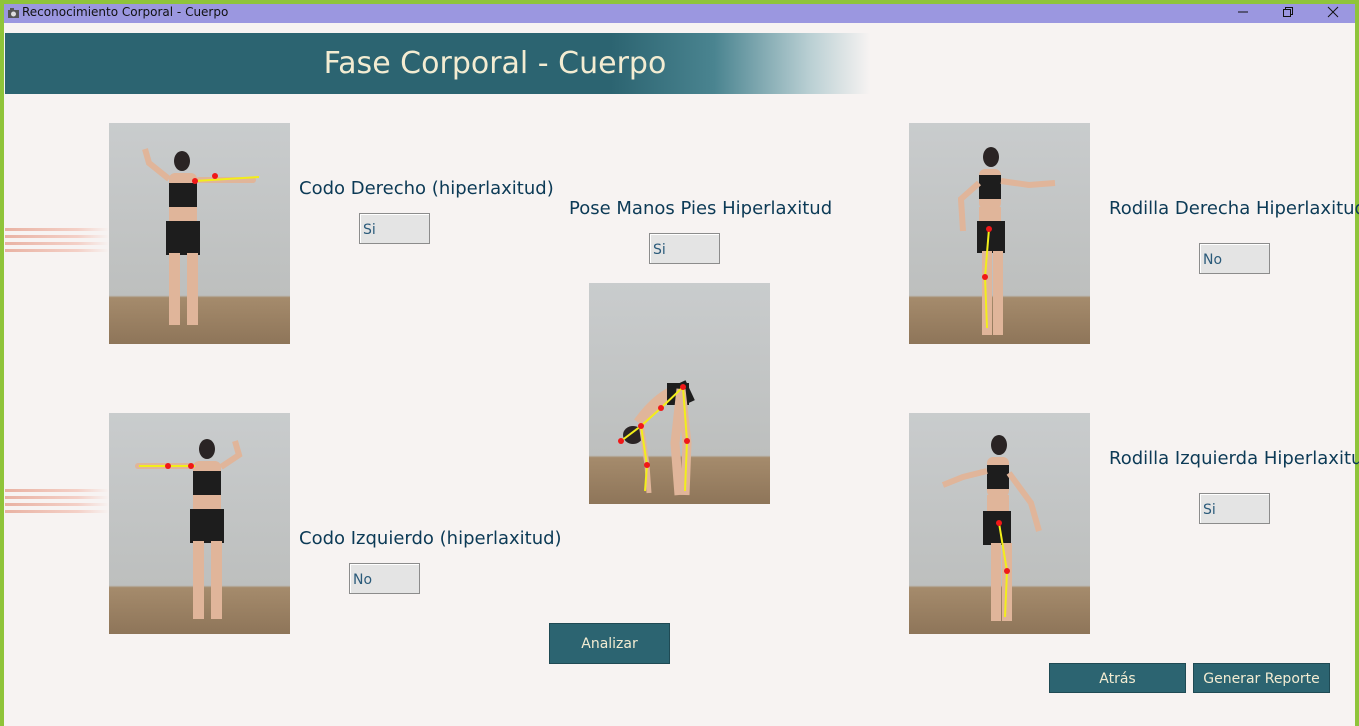 This screenshot has height=726, width=1359. What do you see at coordinates (430, 538) in the screenshot?
I see `label-codo-izquierdo: Codo Izquierdo (hiperlaxitud)` at bounding box center [430, 538].